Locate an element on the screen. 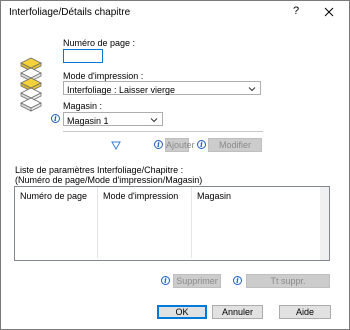 The image size is (350, 330). modify-info-icon: i is located at coordinates (201, 144).